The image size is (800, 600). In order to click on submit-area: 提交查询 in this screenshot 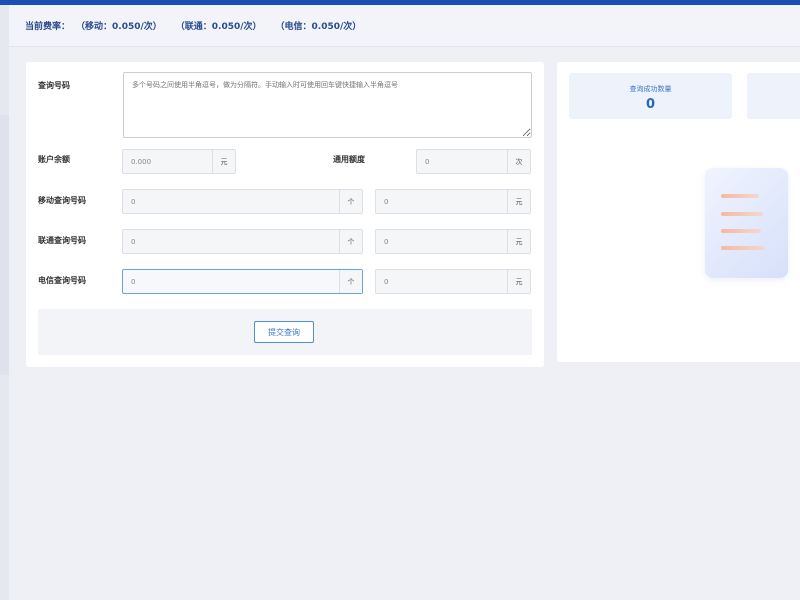, I will do `click(285, 332)`.